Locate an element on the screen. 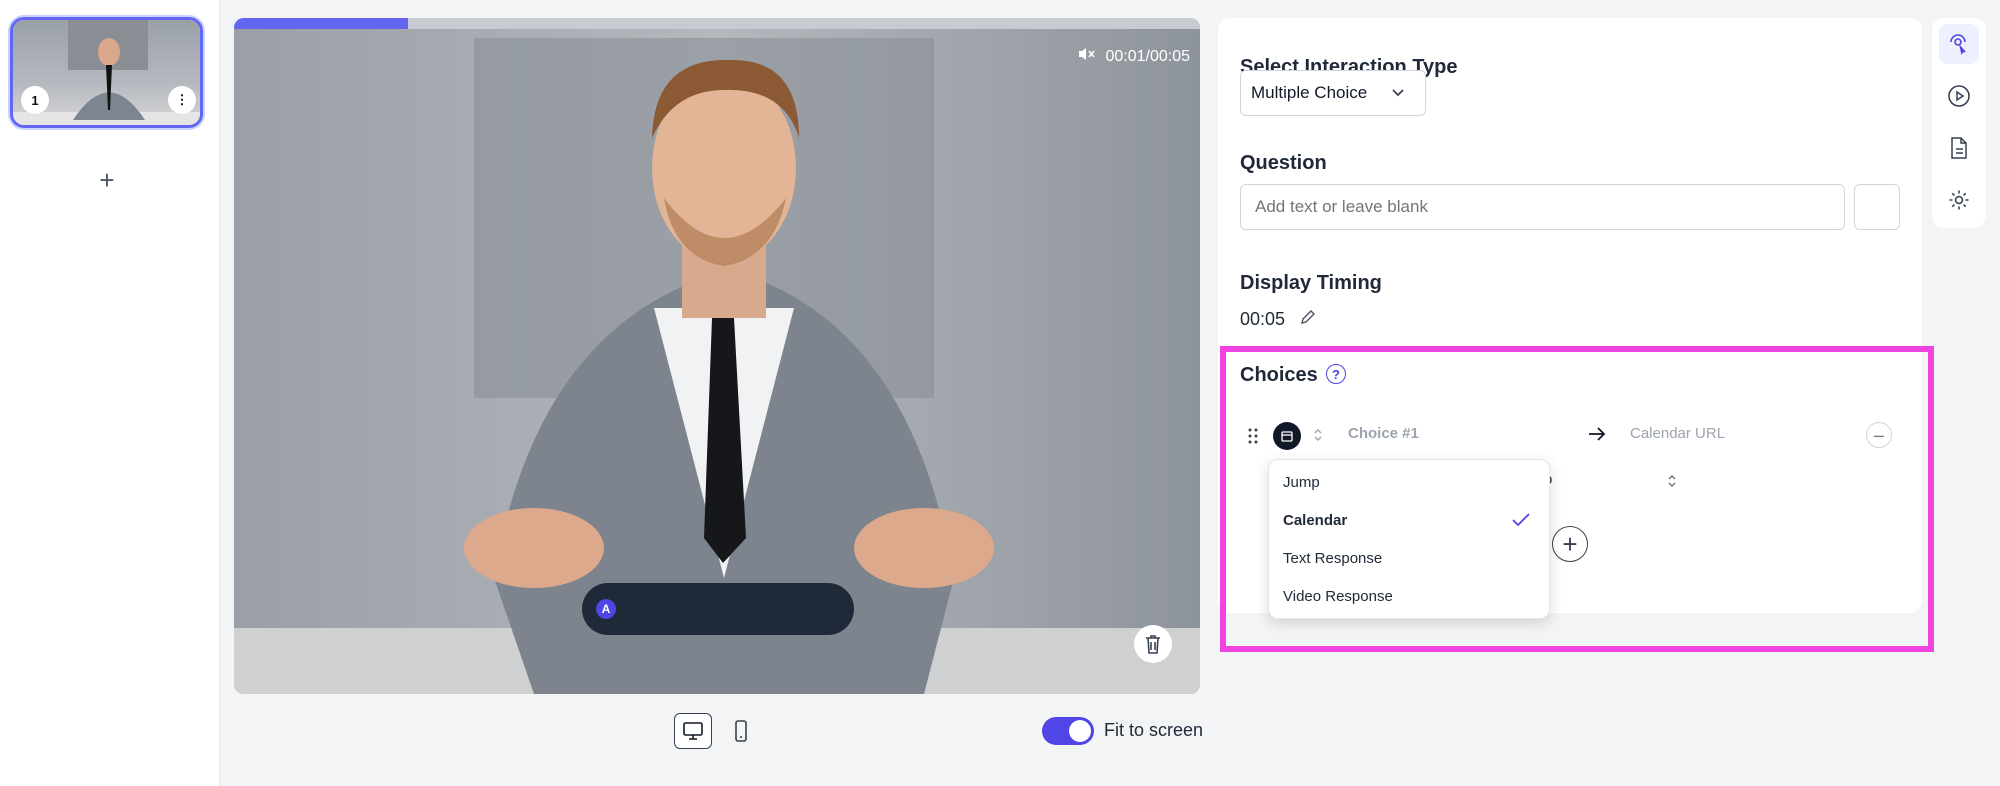 This screenshot has height=786, width=2000. calendar-icon is located at coordinates (1287, 436).